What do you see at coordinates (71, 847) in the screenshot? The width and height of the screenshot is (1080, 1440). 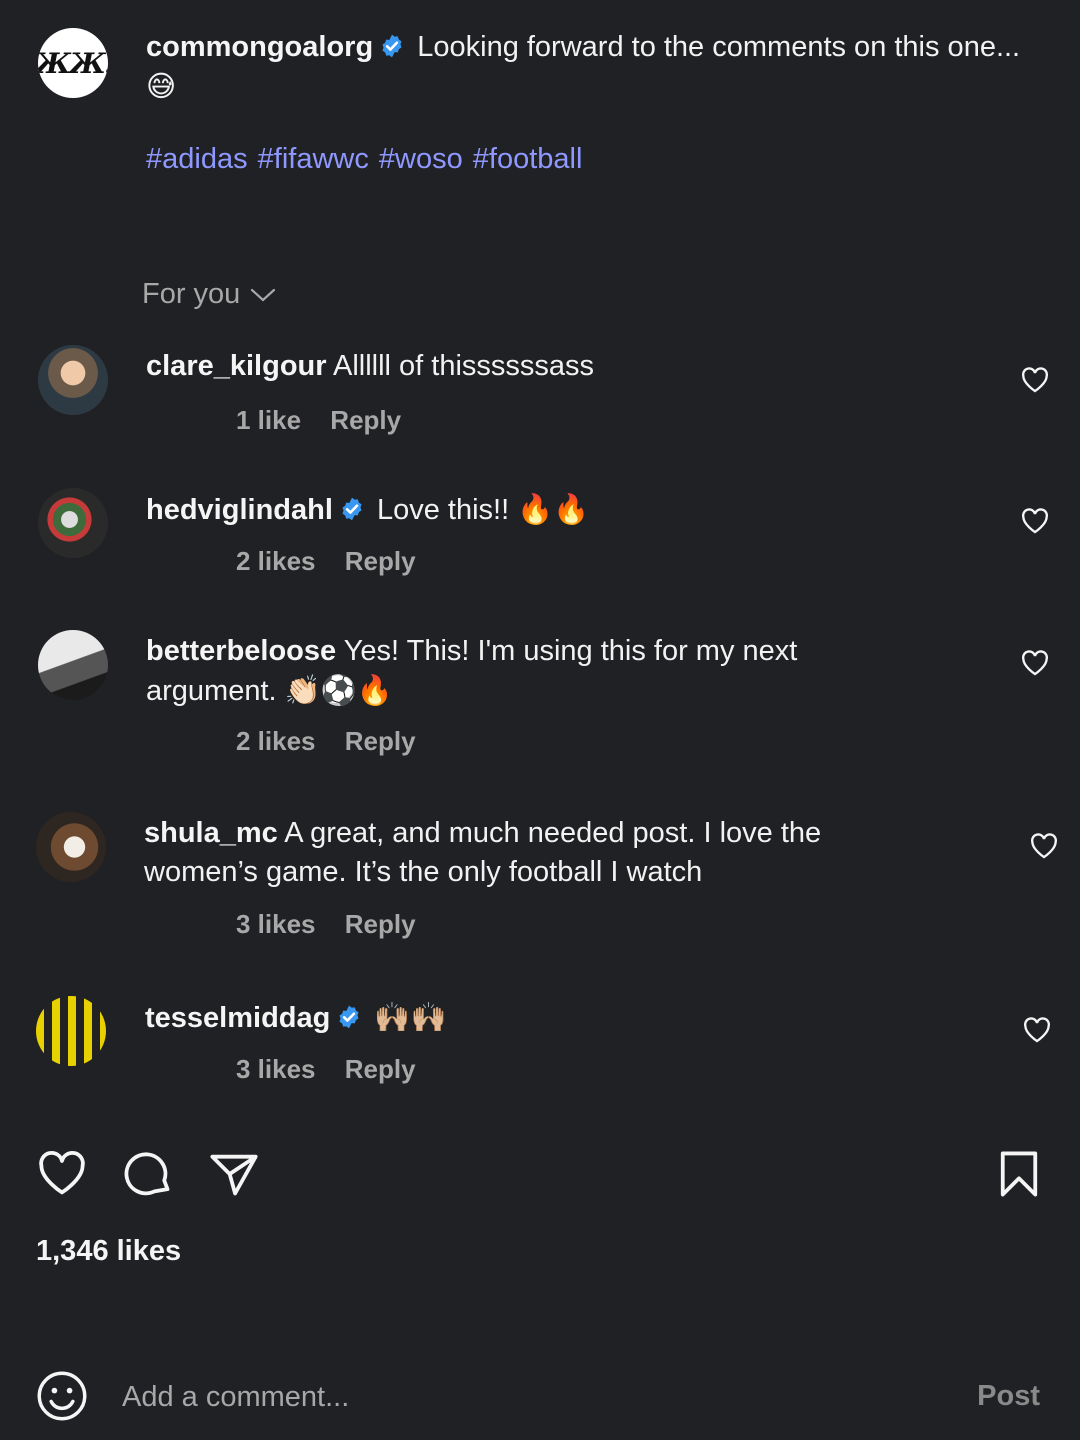 I see `avatar-shula-mc` at bounding box center [71, 847].